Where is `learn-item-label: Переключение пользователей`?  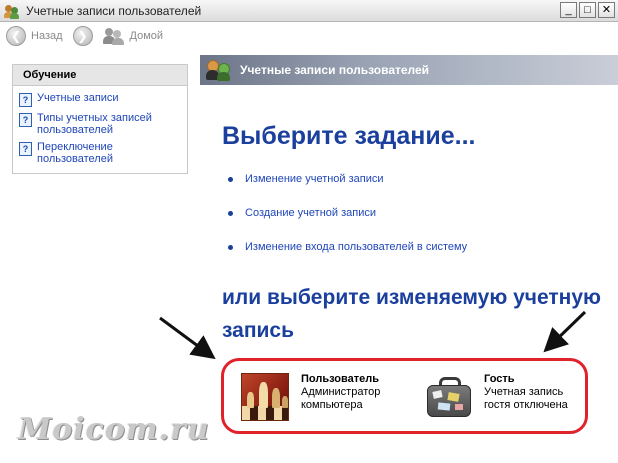 learn-item-label: Переключение пользователей is located at coordinates (109, 153).